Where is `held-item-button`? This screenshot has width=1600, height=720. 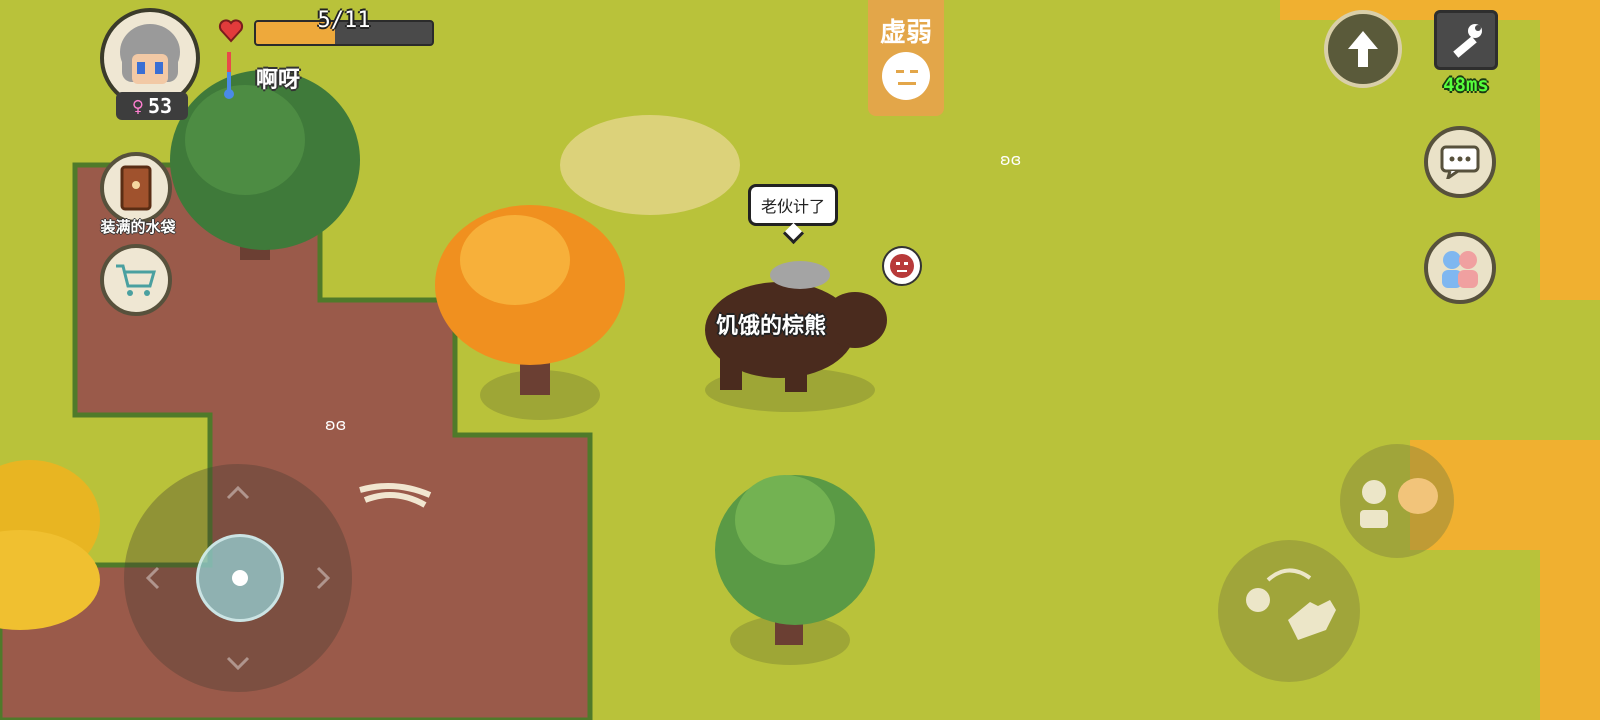 held-item-button is located at coordinates (136, 188).